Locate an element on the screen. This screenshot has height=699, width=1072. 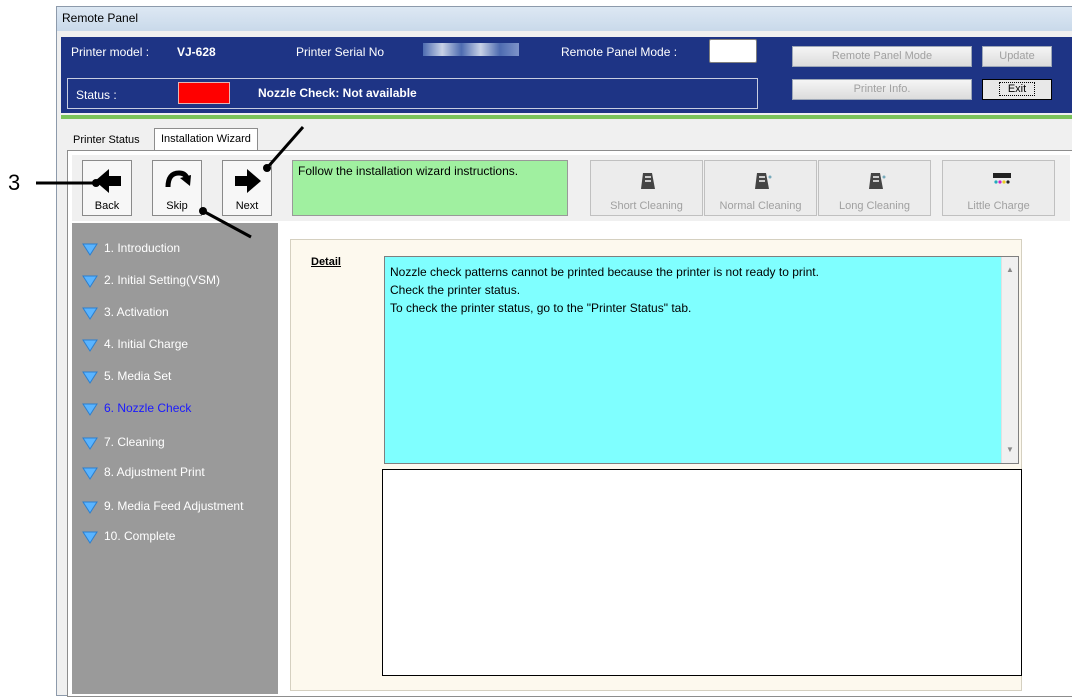
serial-number-redacted is located at coordinates (471, 49).